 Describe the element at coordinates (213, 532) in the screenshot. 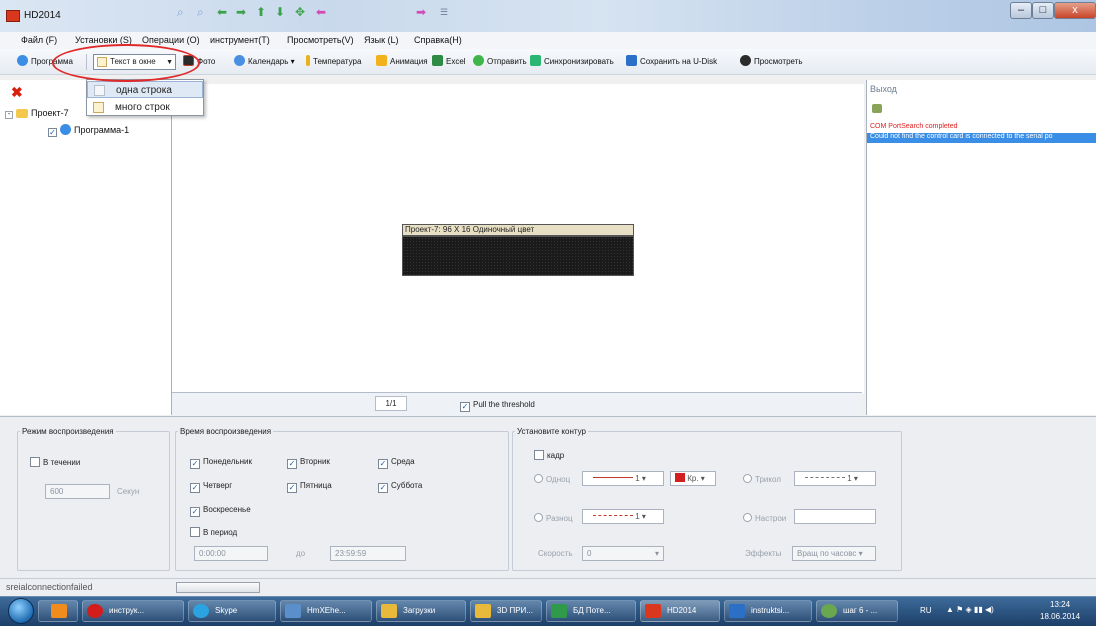

I see `period-option: В период` at that location.